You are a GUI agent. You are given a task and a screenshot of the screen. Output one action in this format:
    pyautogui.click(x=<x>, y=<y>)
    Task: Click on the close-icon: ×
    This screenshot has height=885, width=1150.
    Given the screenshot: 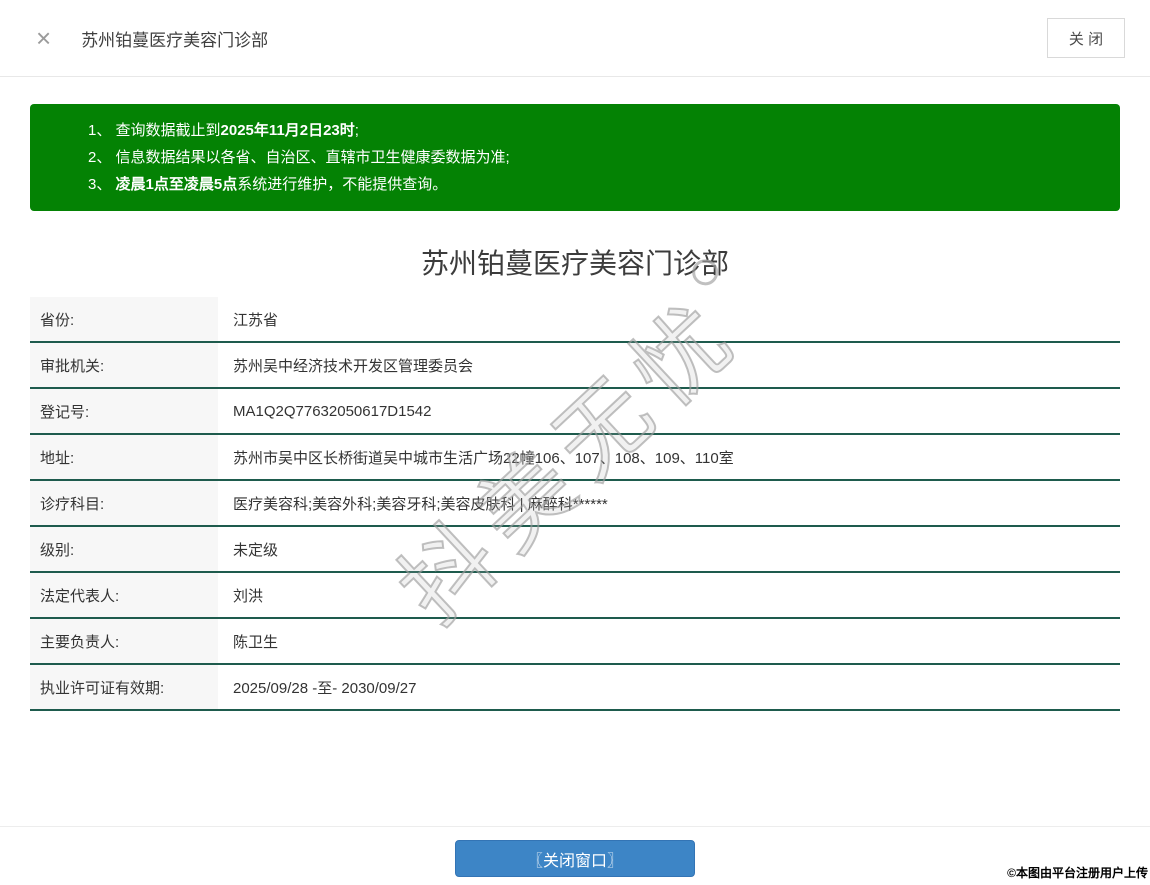 What is the action you would take?
    pyautogui.click(x=43, y=38)
    